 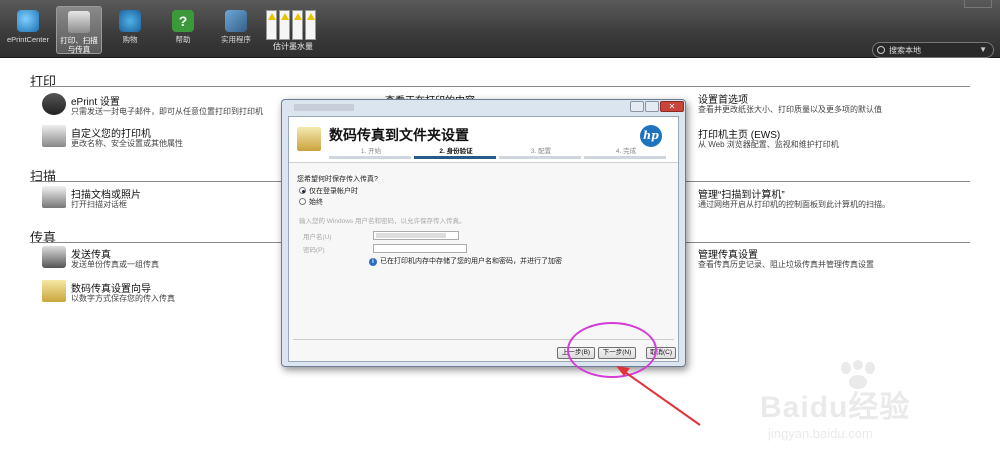 I want to click on watermark-url: jingyan.baidu.com, so click(x=820, y=433).